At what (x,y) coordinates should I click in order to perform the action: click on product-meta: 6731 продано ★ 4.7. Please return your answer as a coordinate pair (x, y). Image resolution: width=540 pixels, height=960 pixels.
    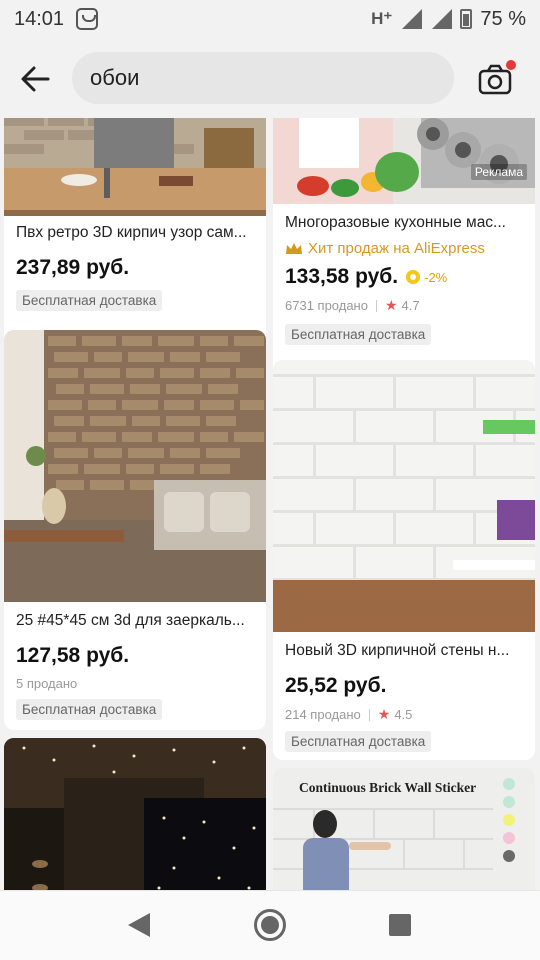
    Looking at the image, I should click on (405, 305).